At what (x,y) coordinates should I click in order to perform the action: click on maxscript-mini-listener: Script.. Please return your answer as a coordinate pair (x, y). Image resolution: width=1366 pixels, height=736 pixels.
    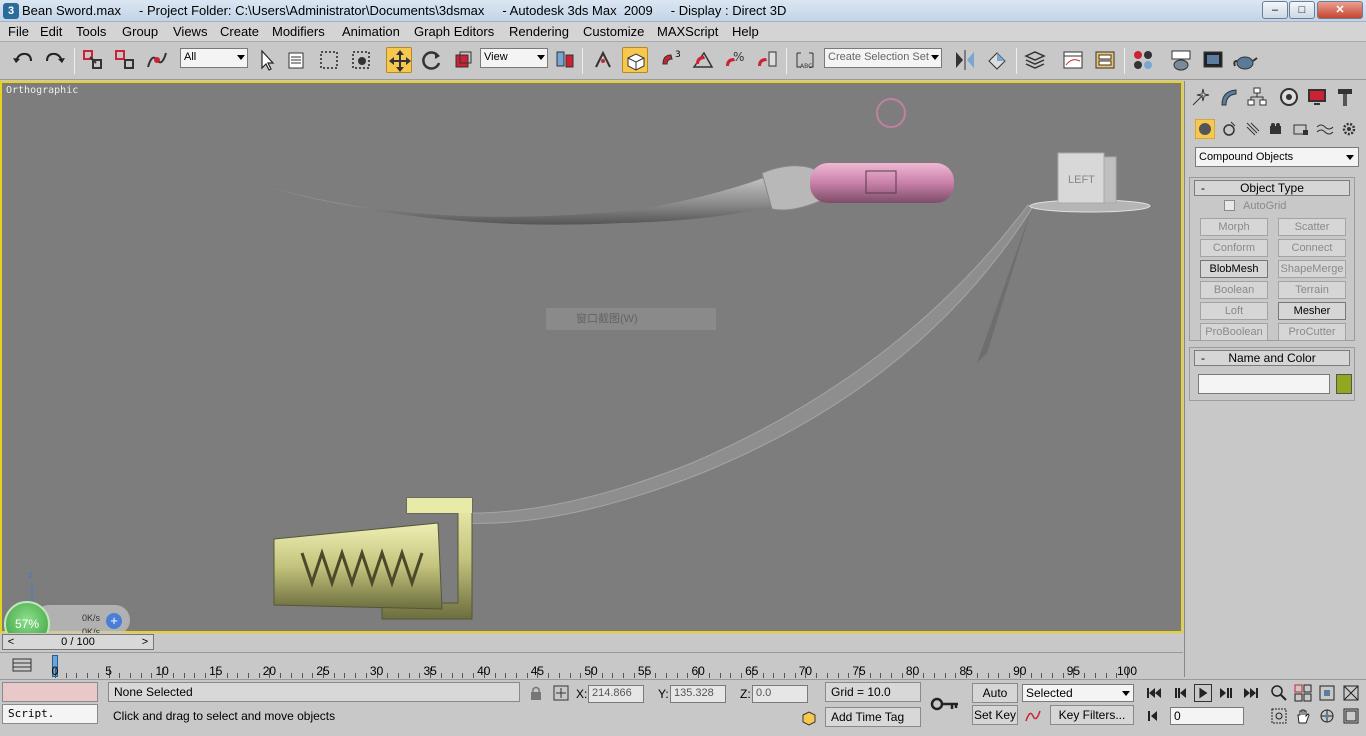
    Looking at the image, I should click on (50, 714).